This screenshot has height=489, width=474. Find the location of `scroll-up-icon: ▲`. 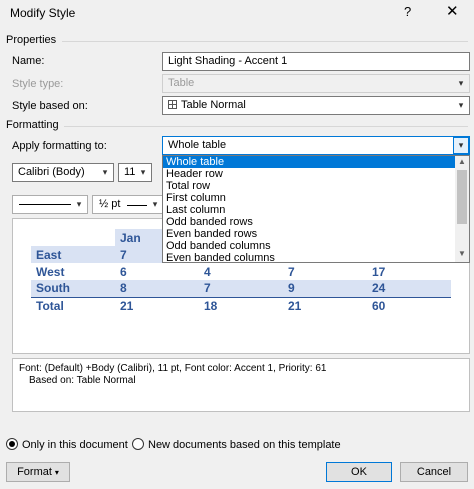

scroll-up-icon: ▲ is located at coordinates (462, 163).